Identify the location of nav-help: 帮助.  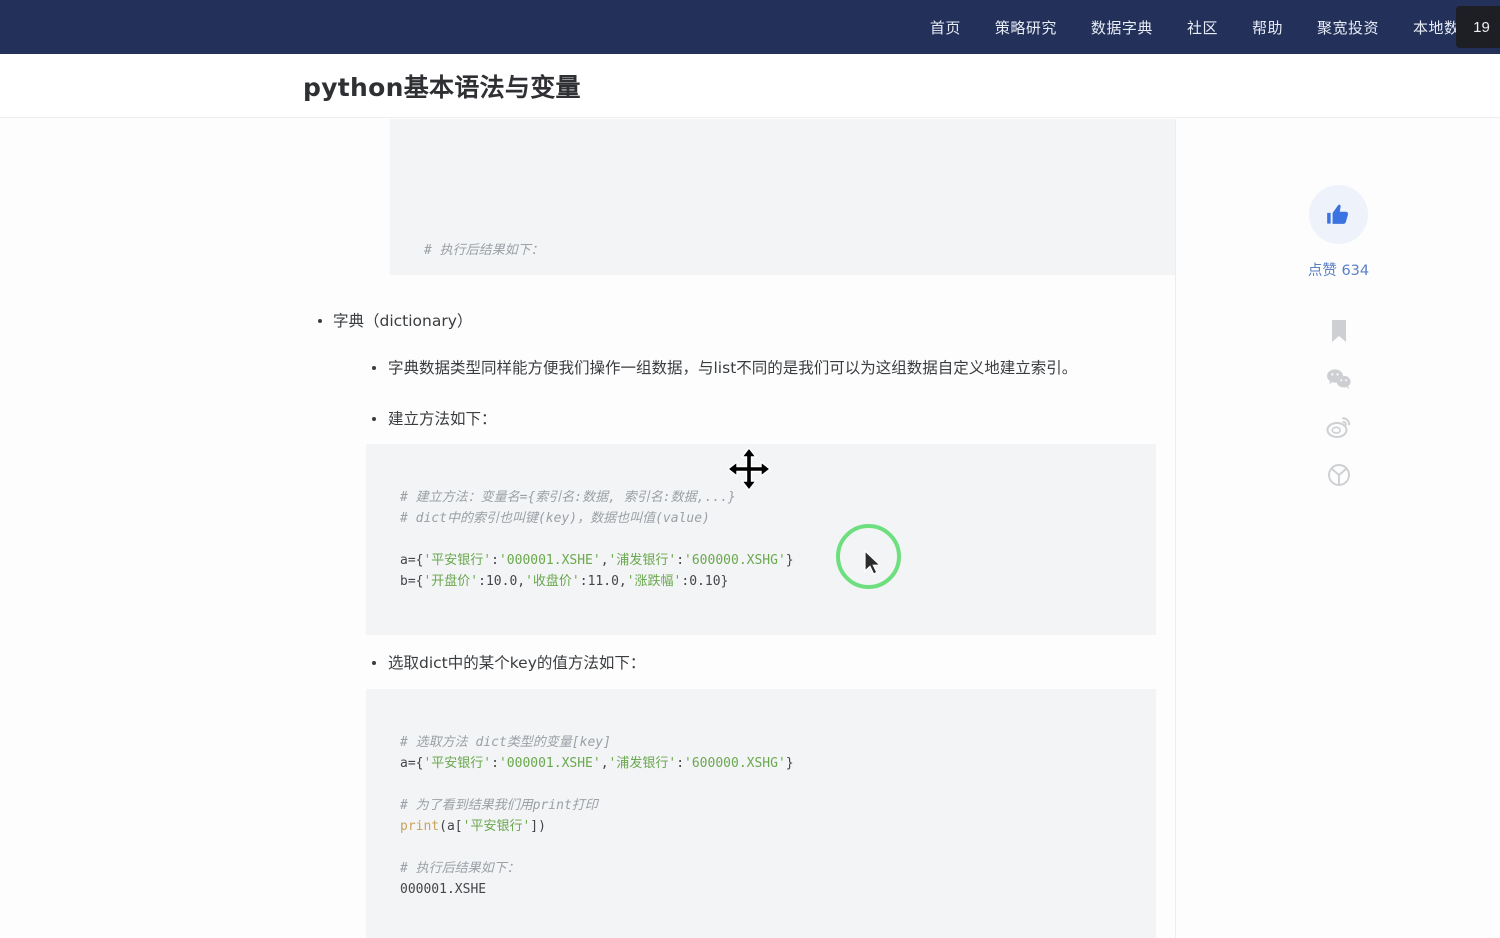
(1267, 27).